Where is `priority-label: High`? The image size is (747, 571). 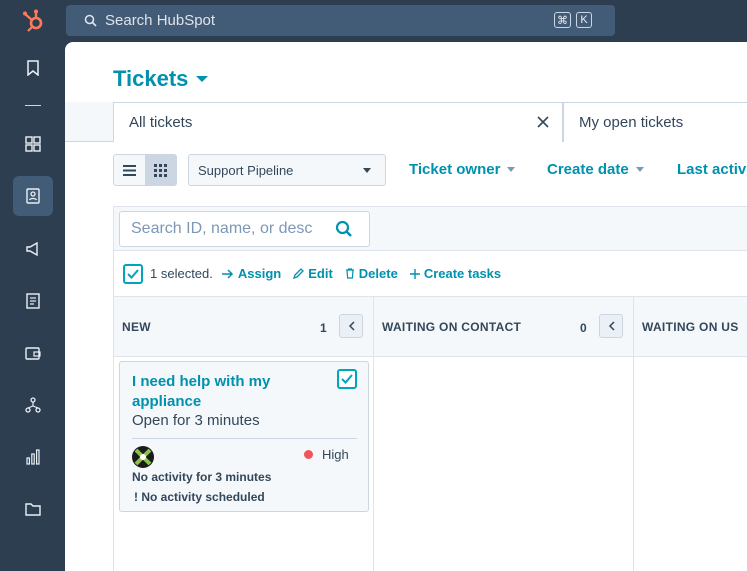 priority-label: High is located at coordinates (335, 454).